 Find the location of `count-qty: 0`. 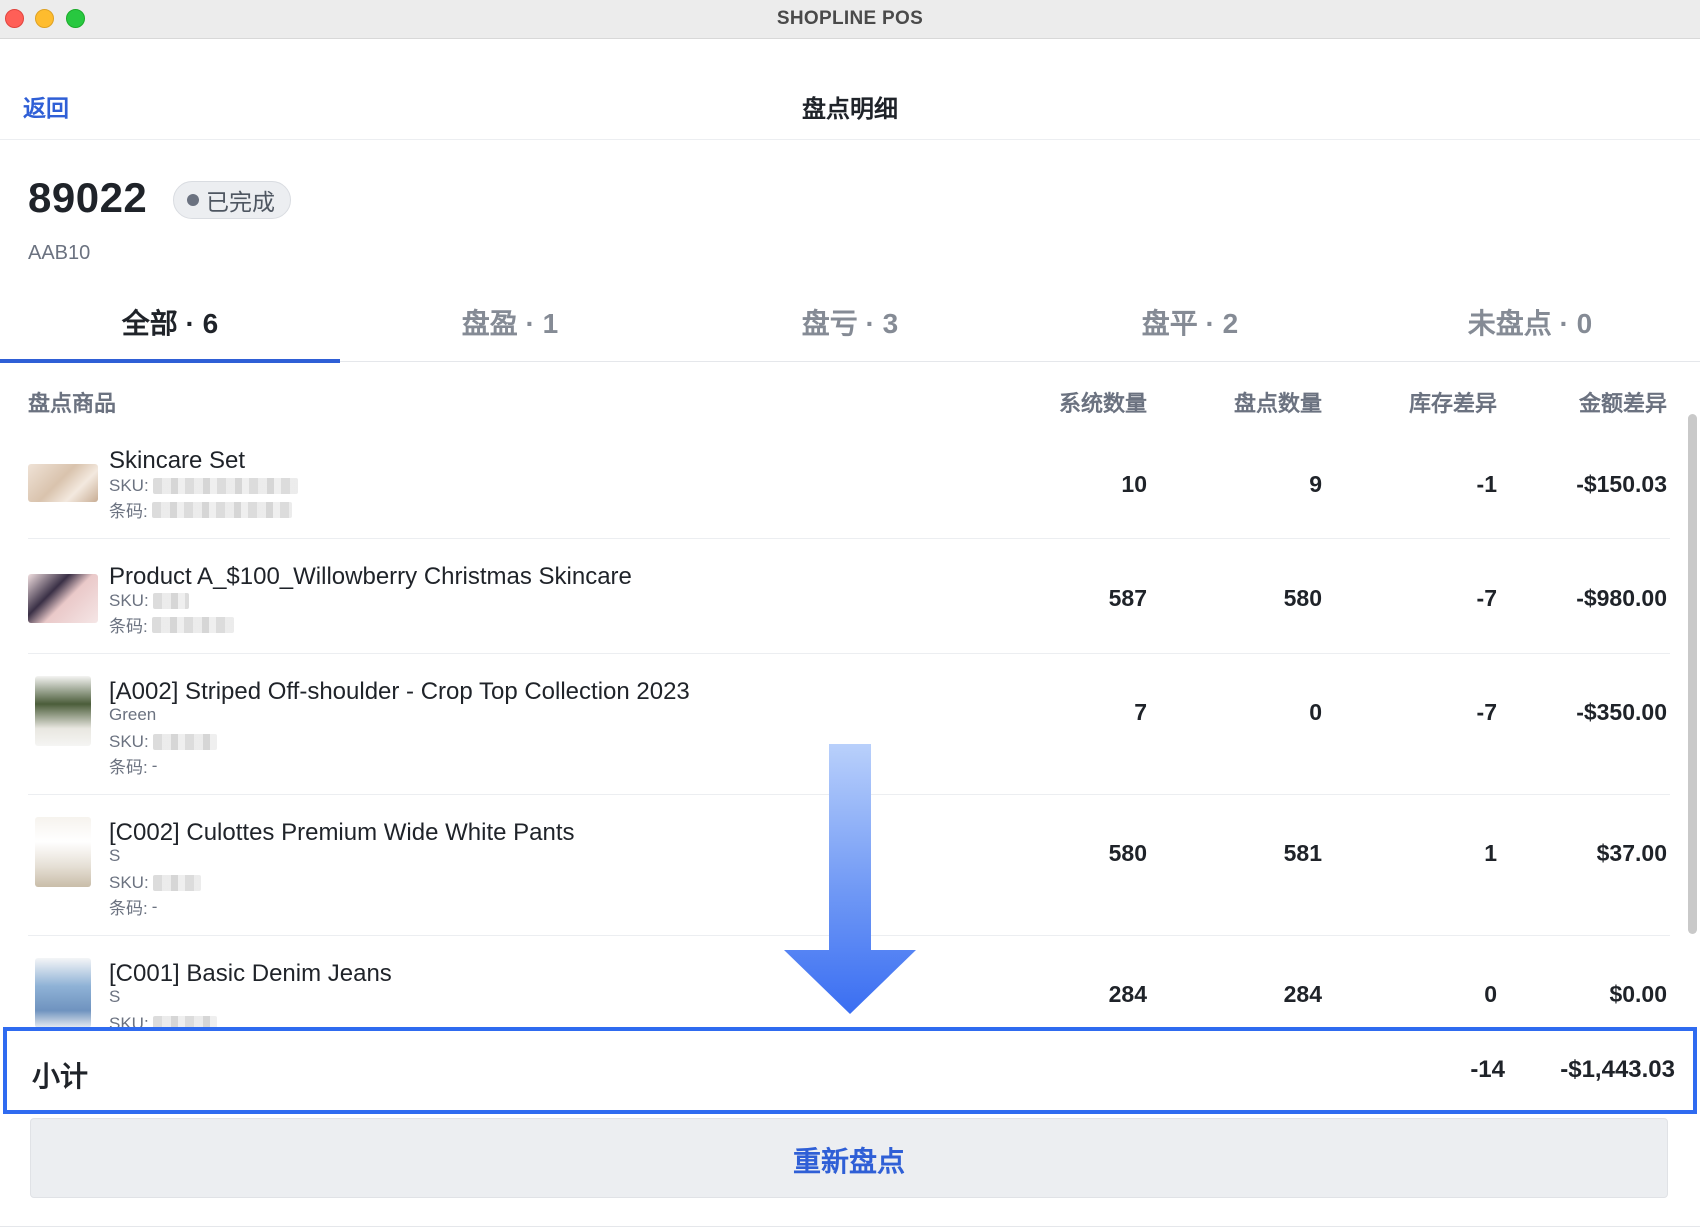

count-qty: 0 is located at coordinates (1315, 712).